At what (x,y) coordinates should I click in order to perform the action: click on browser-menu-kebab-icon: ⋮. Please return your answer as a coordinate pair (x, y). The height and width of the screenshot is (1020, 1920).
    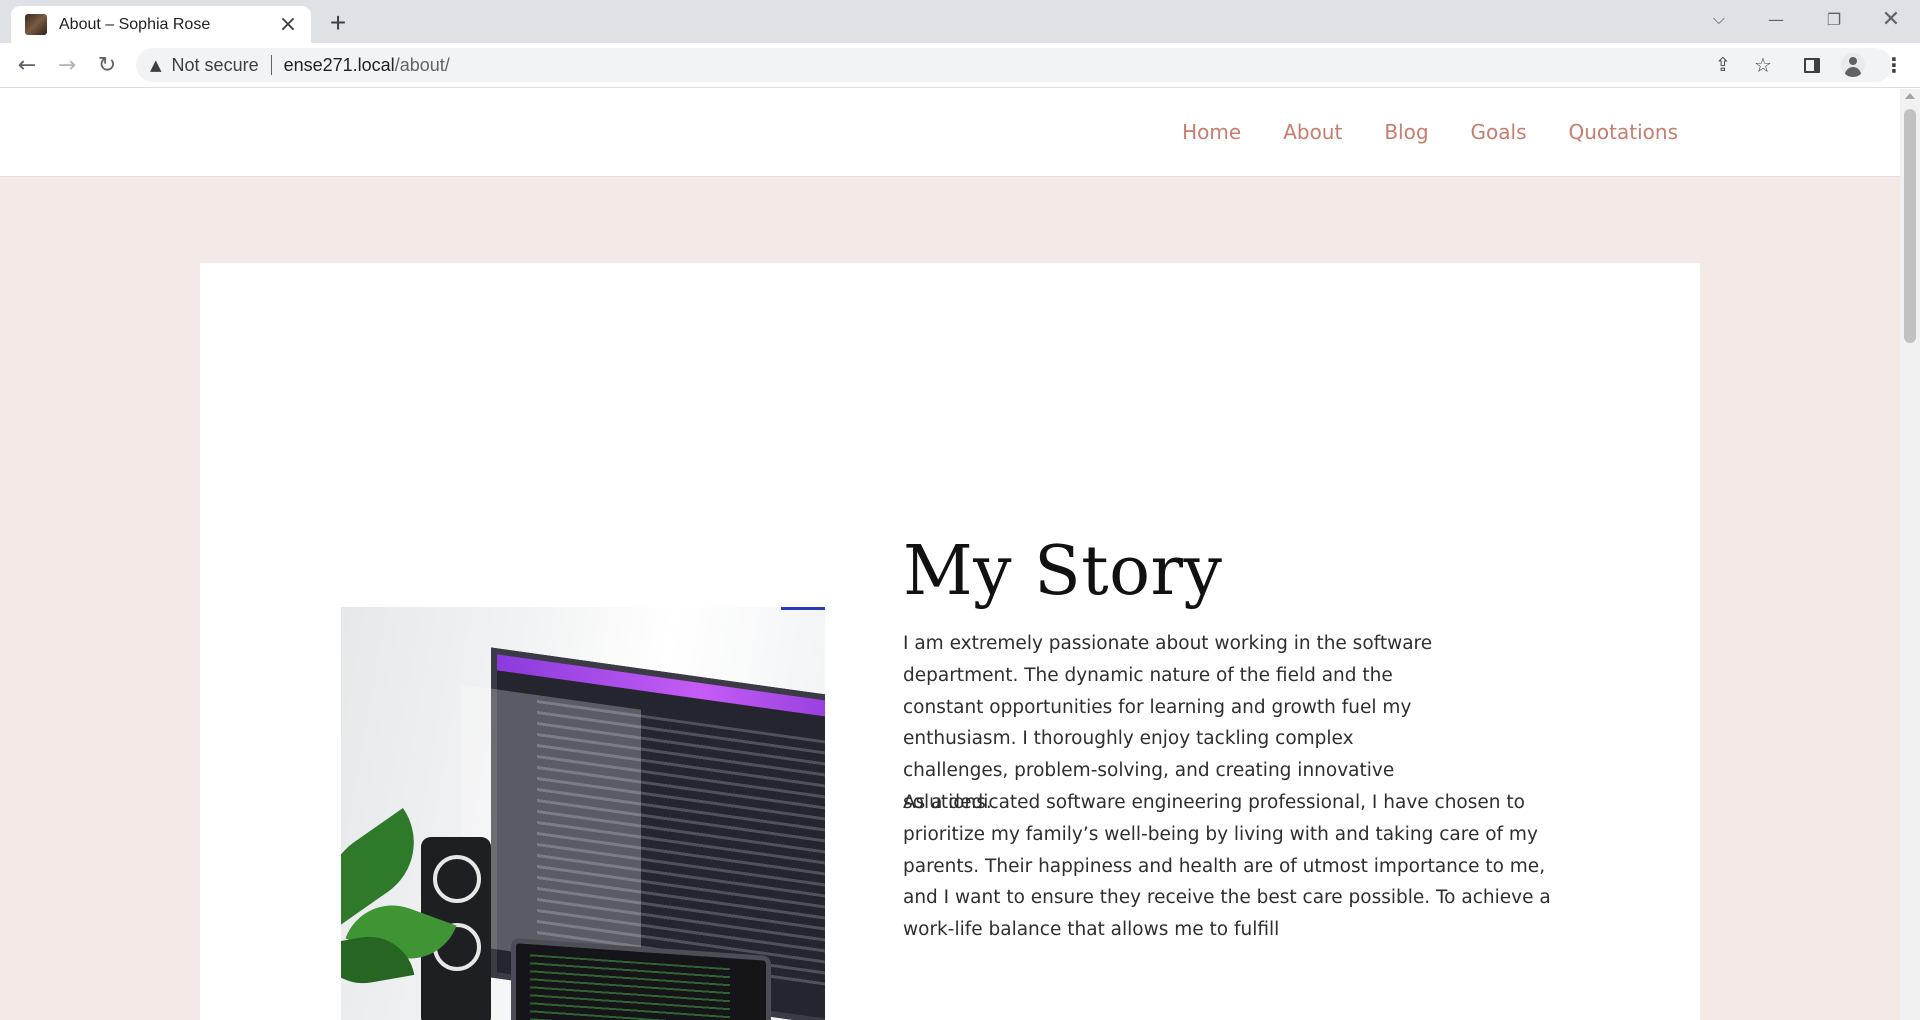
    Looking at the image, I should click on (1894, 65).